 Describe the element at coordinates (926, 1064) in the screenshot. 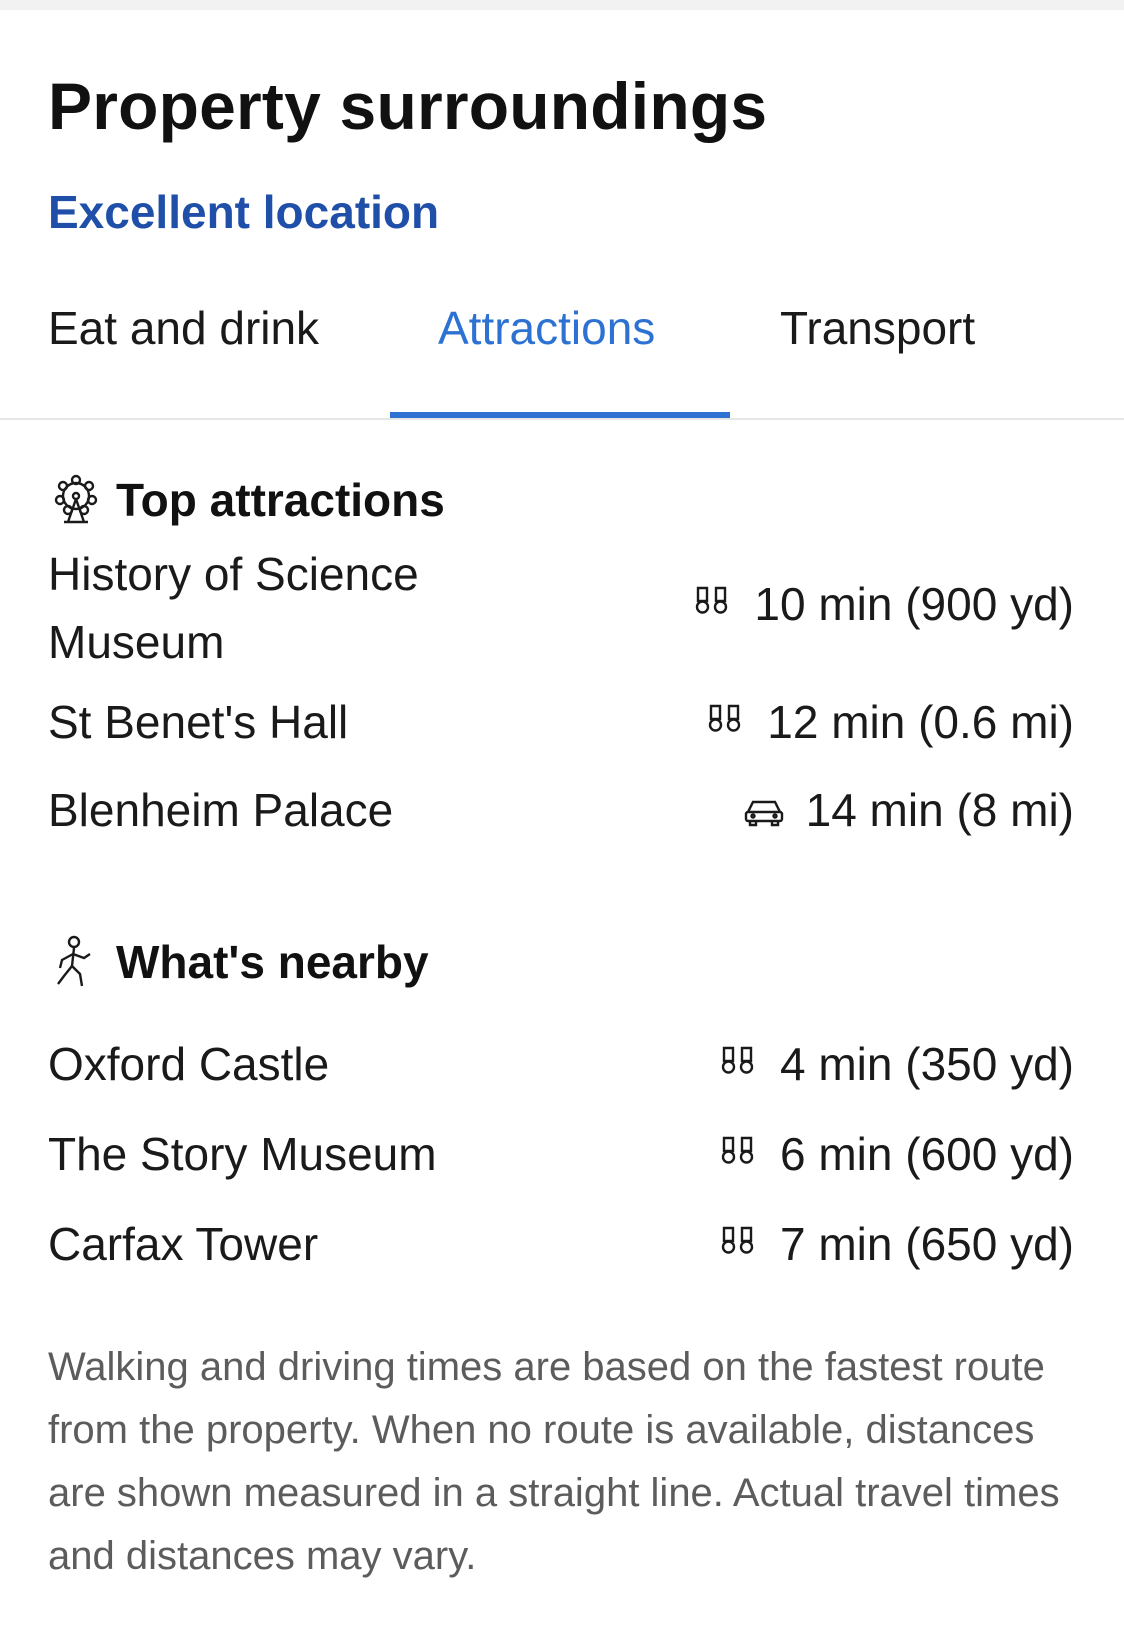

I see `distance-text: 4 min (350 yd)` at that location.